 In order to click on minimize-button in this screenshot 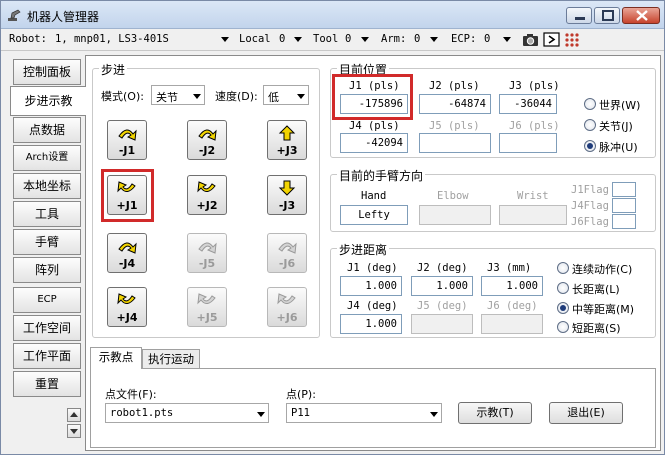, I will do `click(579, 15)`.